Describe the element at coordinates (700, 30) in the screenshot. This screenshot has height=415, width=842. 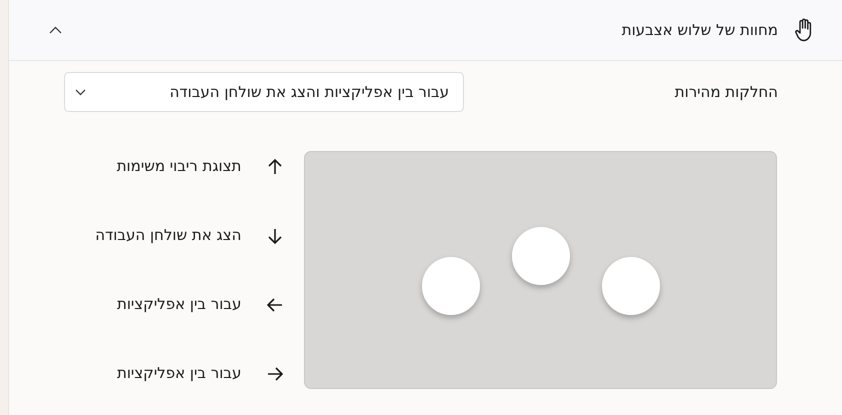
I see `section-title: מחוות של שלוש אצבעות` at that location.